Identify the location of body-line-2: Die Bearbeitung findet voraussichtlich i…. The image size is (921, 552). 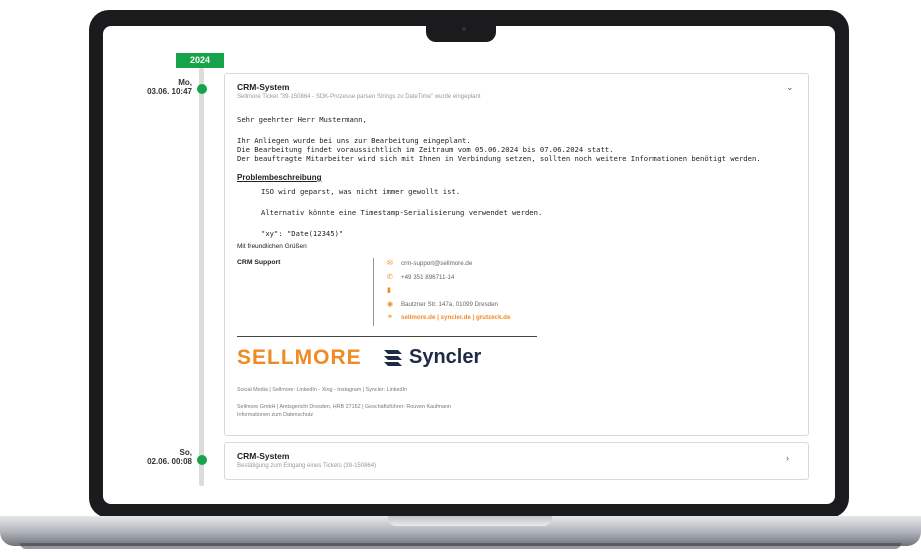
(425, 149).